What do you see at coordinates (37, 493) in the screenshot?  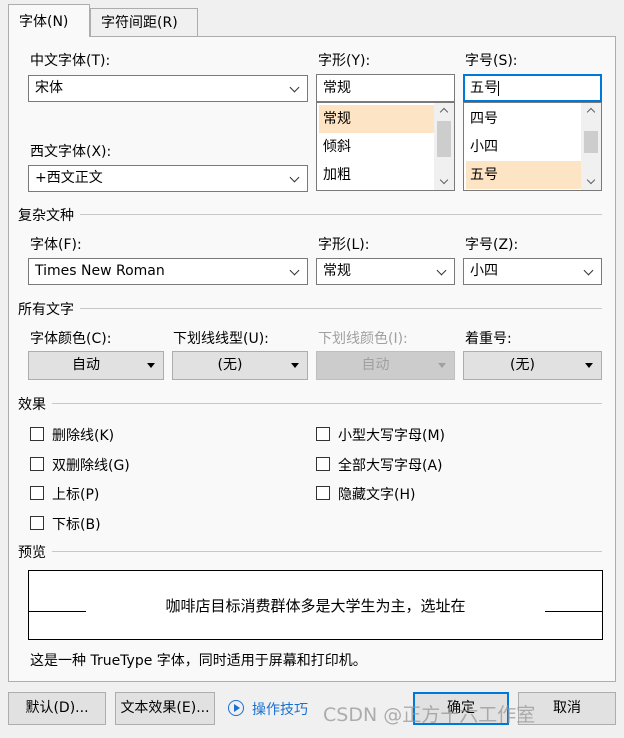 I see `superscript-checkbox` at bounding box center [37, 493].